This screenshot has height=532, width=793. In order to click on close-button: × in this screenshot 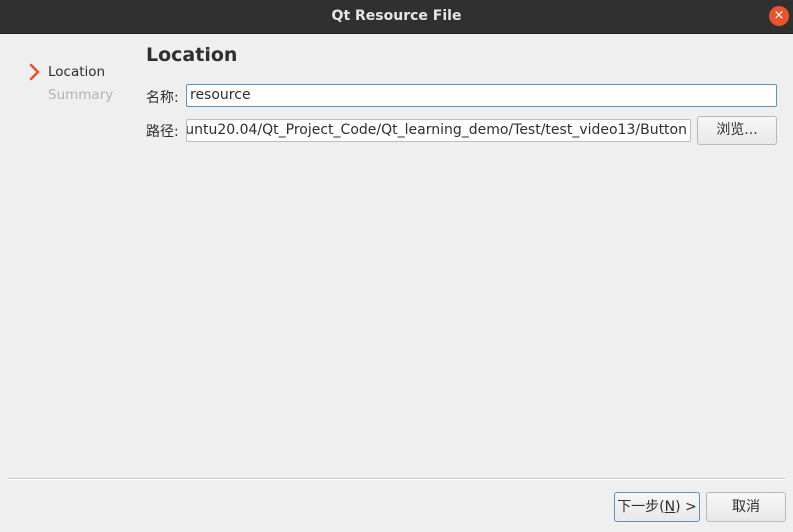, I will do `click(779, 16)`.